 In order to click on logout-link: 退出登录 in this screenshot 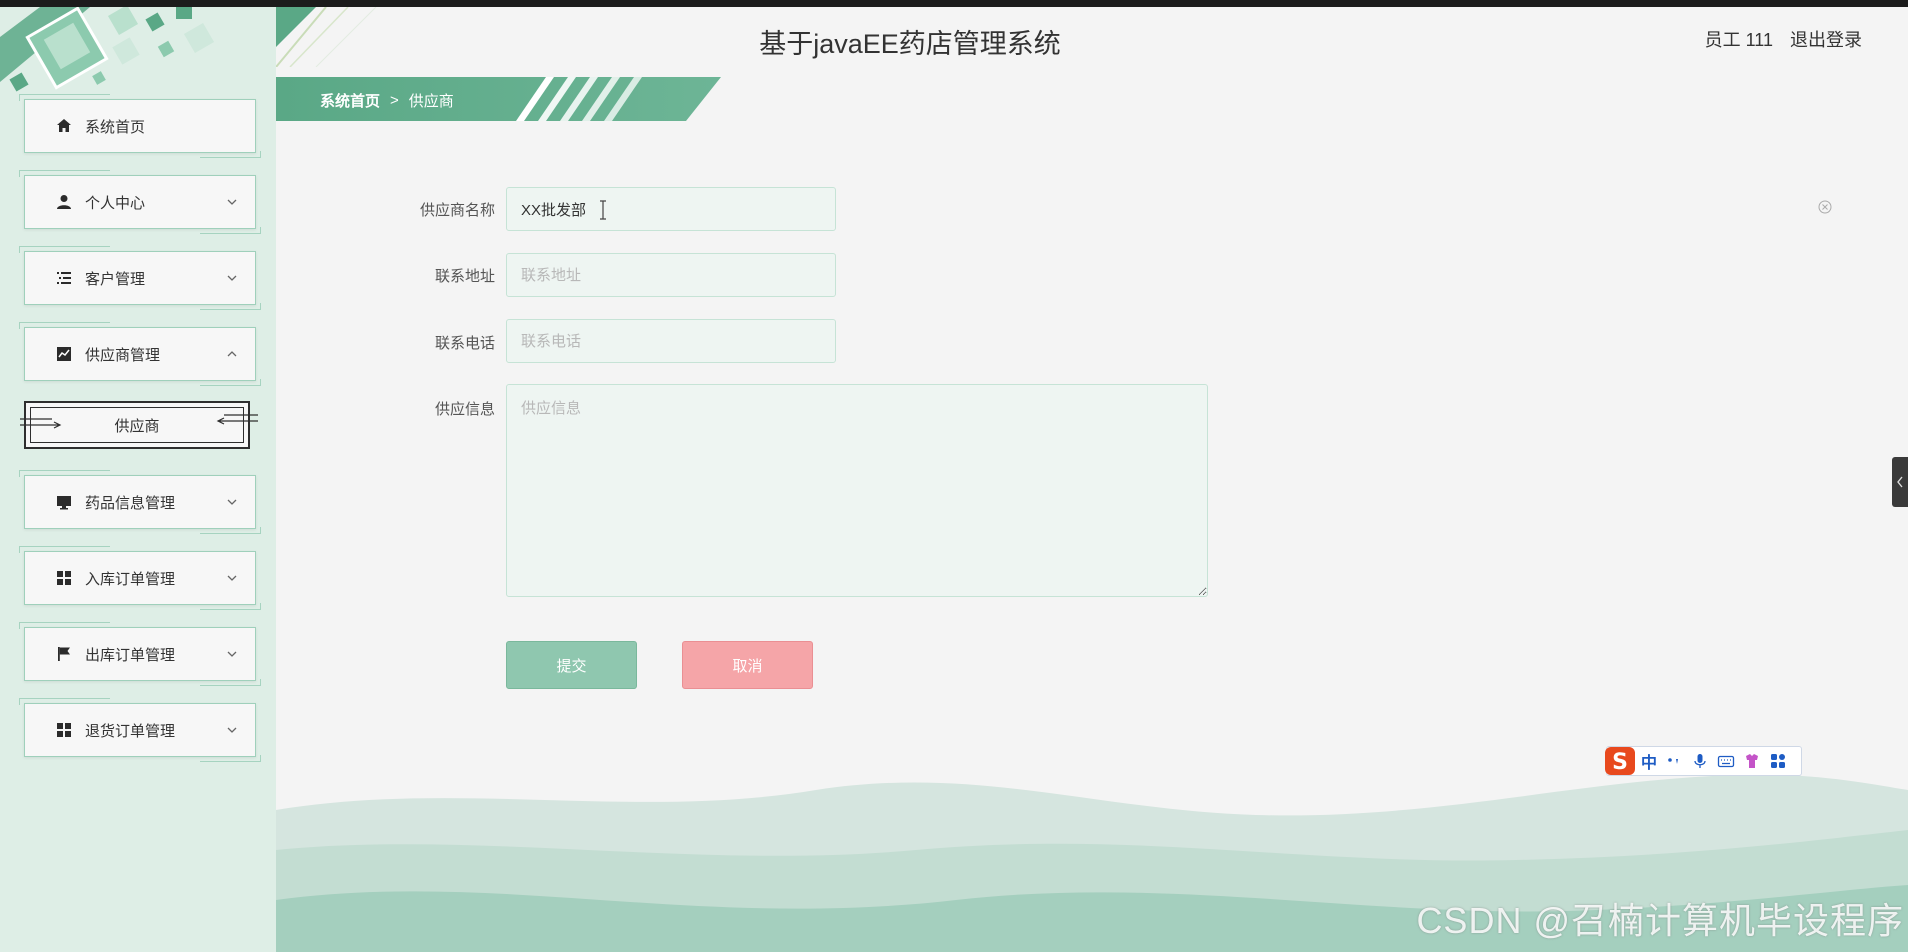, I will do `click(1826, 40)`.